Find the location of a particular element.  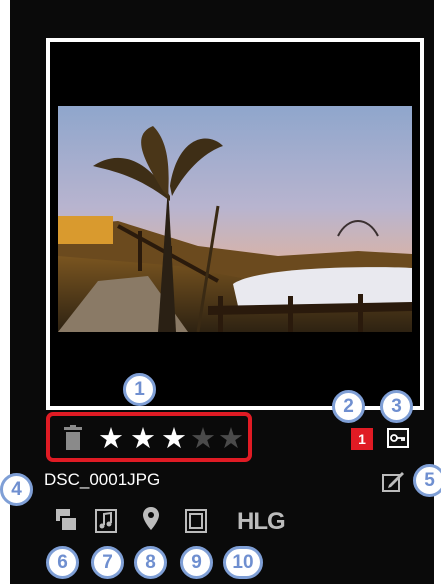

rating-highlight: ★ ★ ★ ★ ★ is located at coordinates (149, 437).